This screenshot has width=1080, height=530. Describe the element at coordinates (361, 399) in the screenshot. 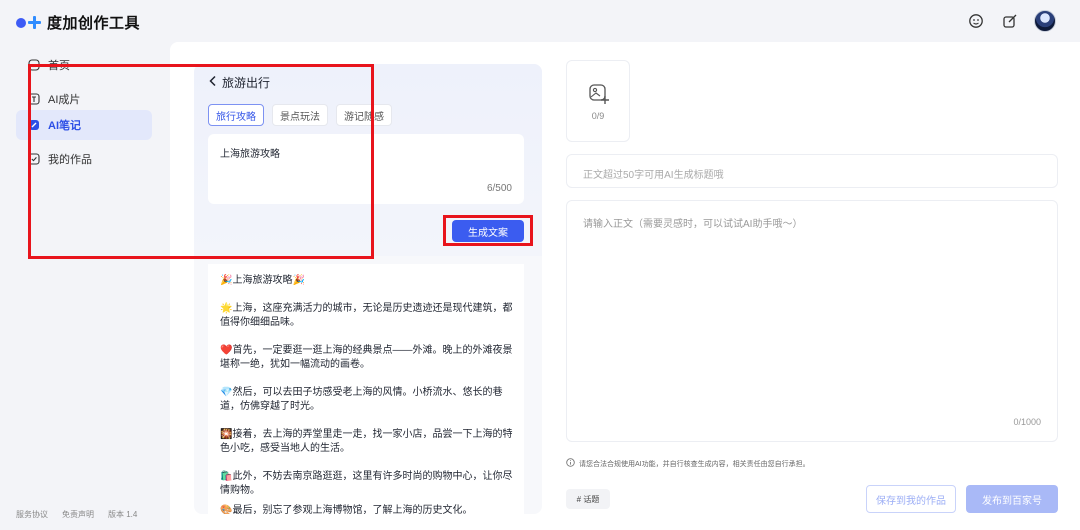

I see `result-paragraph: 💎然后，可以去田子坊感受老上海的风情。小桥流水、悠长的巷道，仿佛穿越了时光。` at that location.